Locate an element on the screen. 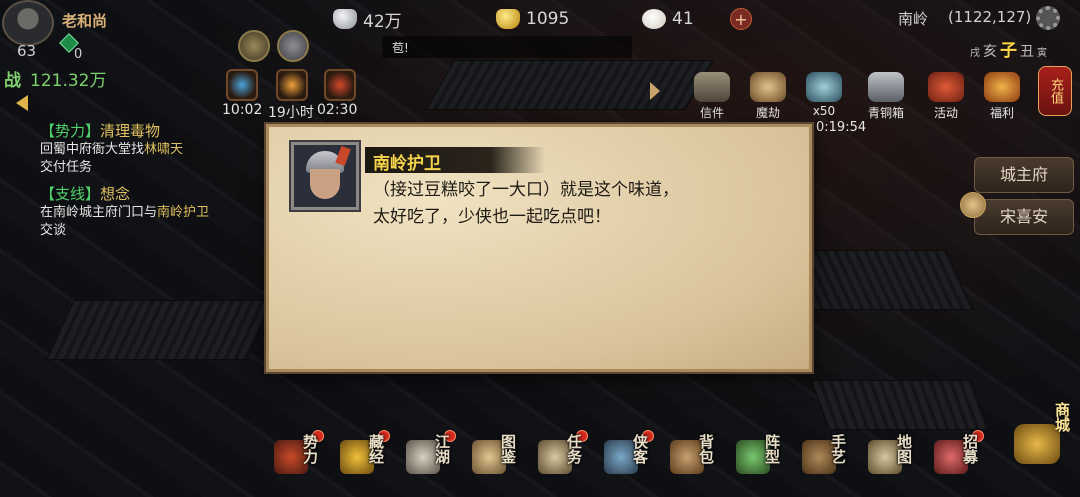  menu-craft: 手艺 is located at coordinates (828, 461).